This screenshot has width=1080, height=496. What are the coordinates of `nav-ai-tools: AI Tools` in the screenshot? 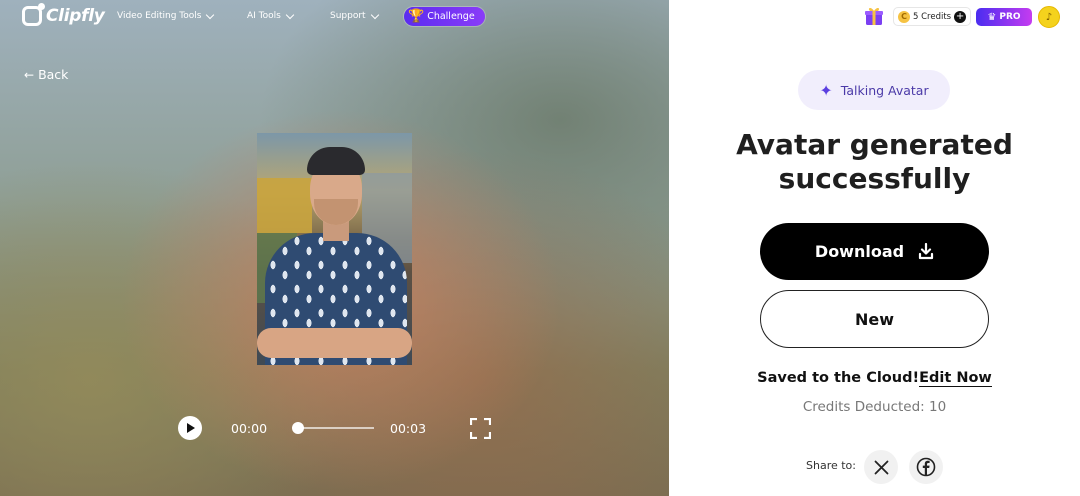 It's located at (271, 15).